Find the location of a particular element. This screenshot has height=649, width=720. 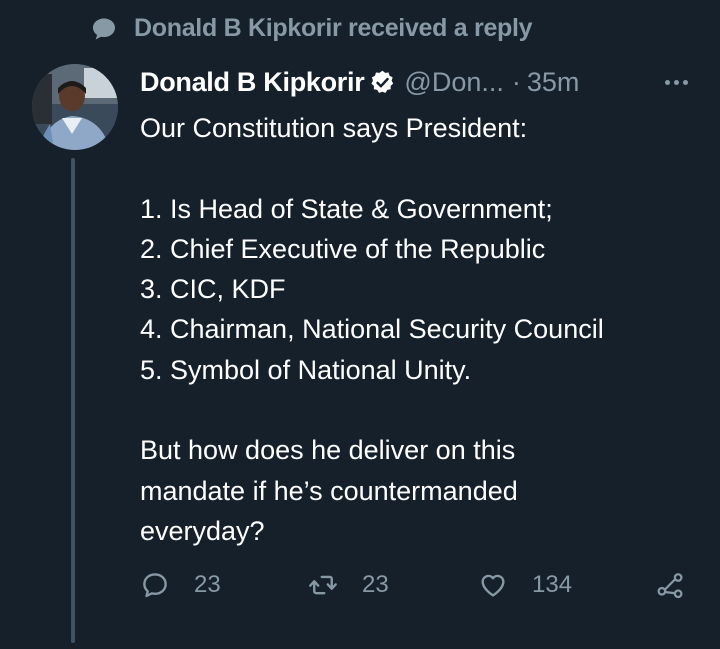

avatar-image is located at coordinates (75, 107).